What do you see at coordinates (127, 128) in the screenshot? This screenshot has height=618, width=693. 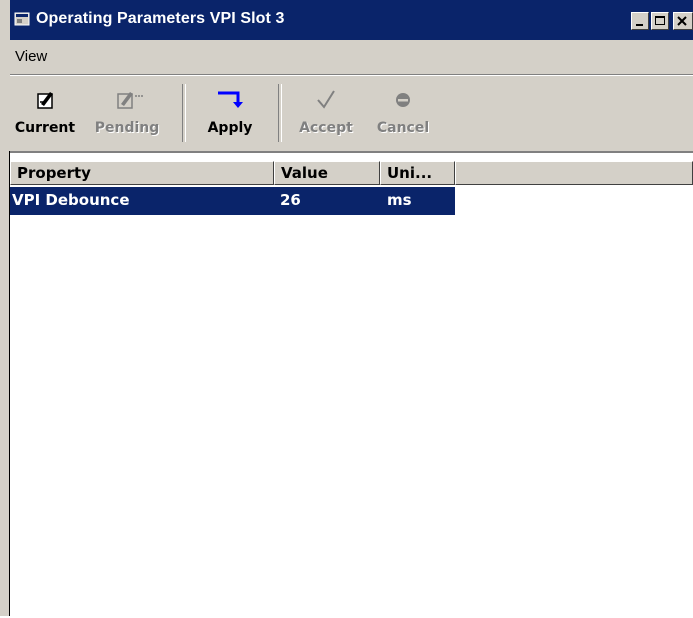 I see `pending-label: Pending` at bounding box center [127, 128].